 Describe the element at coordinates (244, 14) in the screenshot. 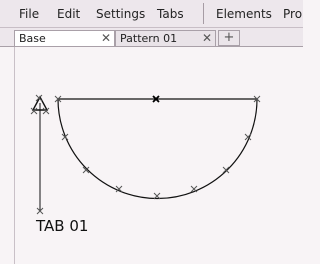

I see `menu-elements: Elements` at that location.